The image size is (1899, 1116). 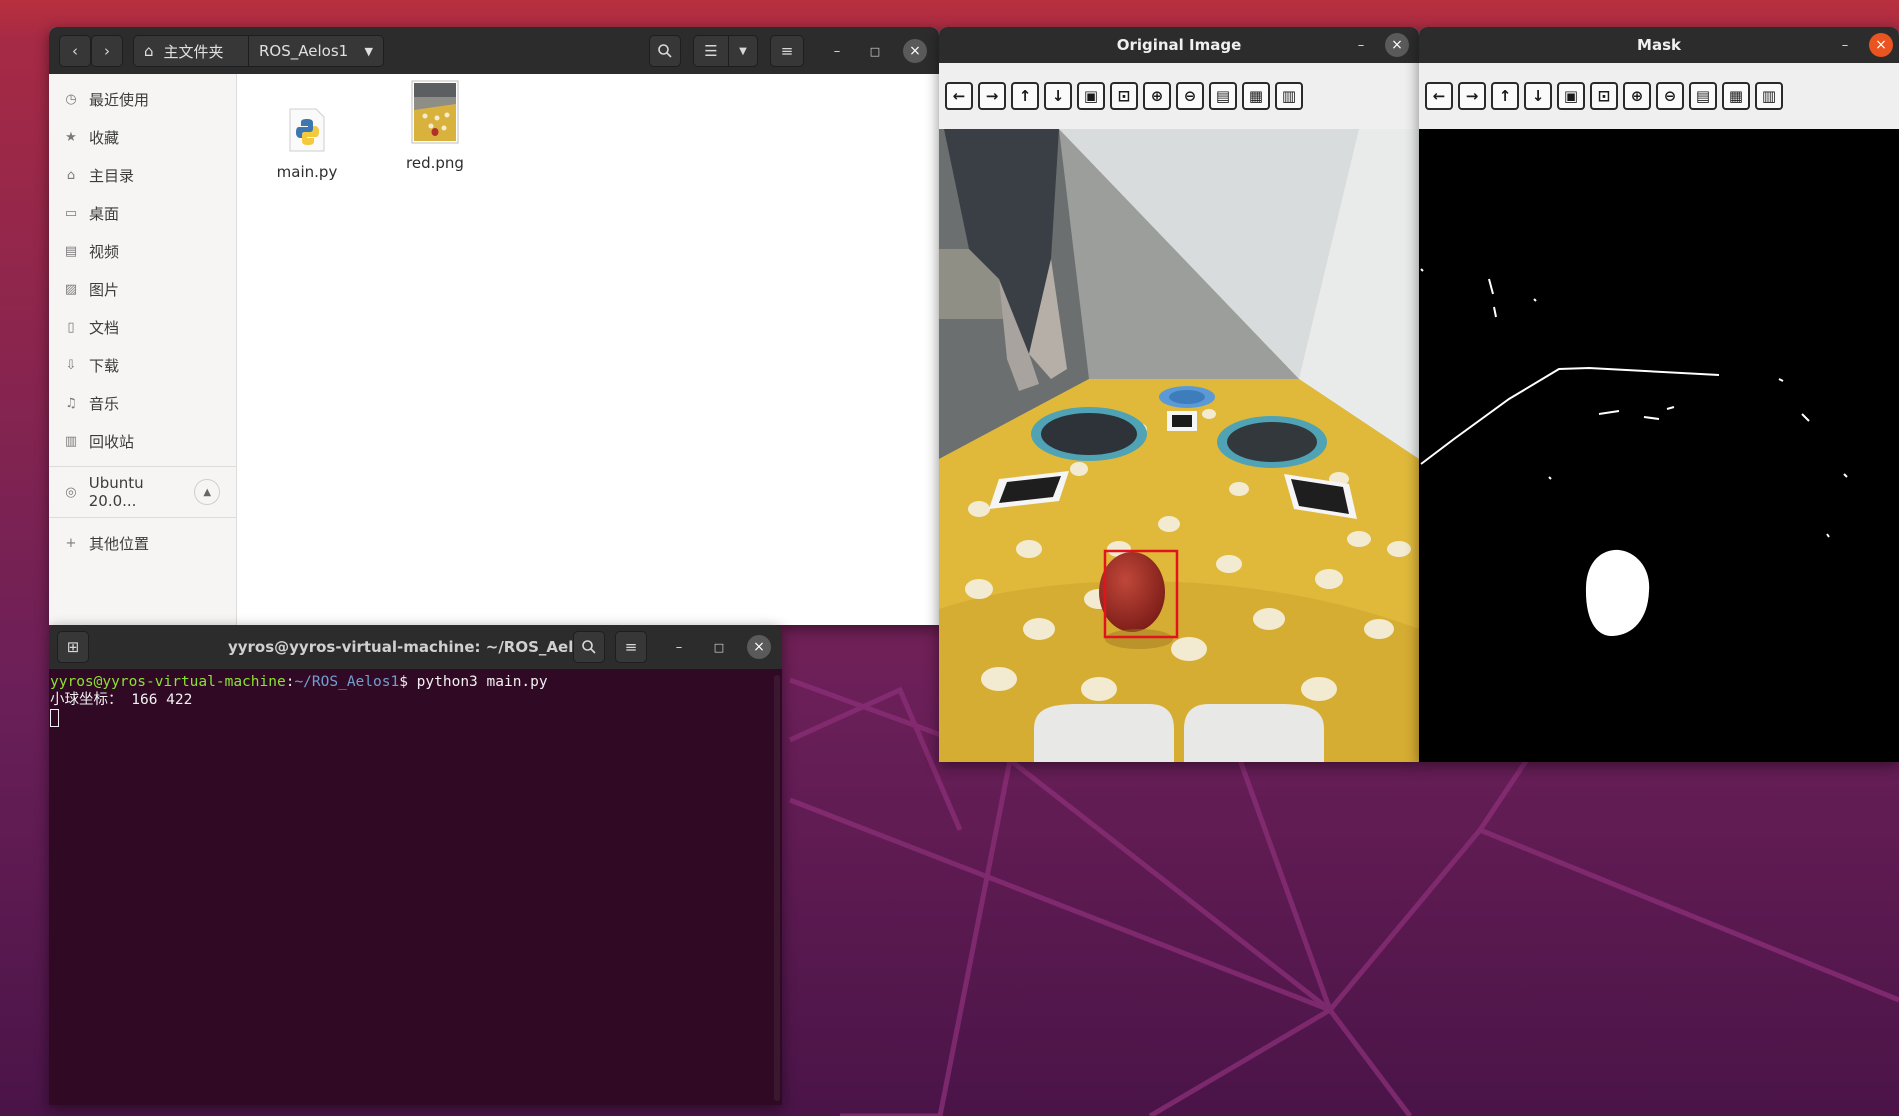 I want to click on path-home: ⌂ 主文件夹, so click(x=191, y=51).